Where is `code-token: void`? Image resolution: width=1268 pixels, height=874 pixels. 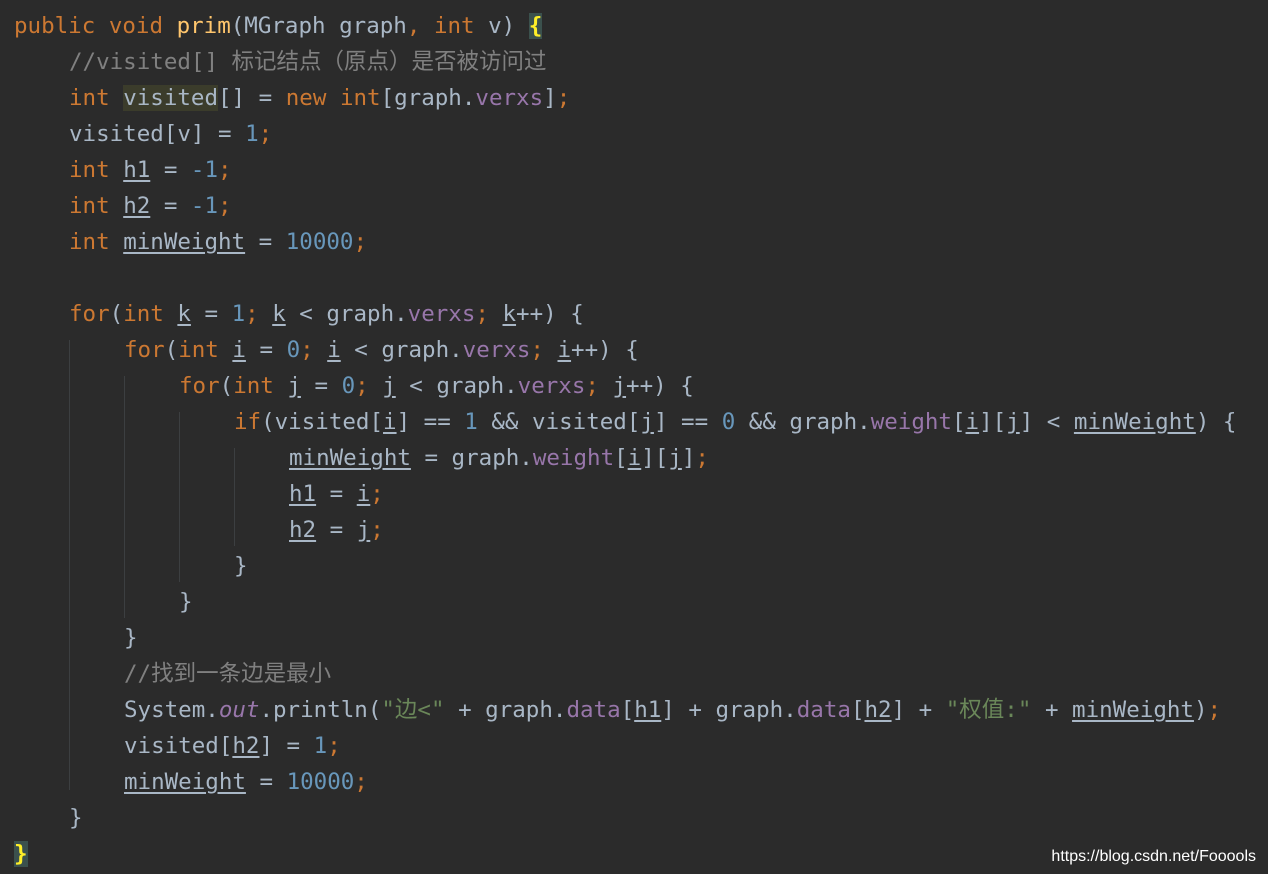 code-token: void is located at coordinates (142, 26).